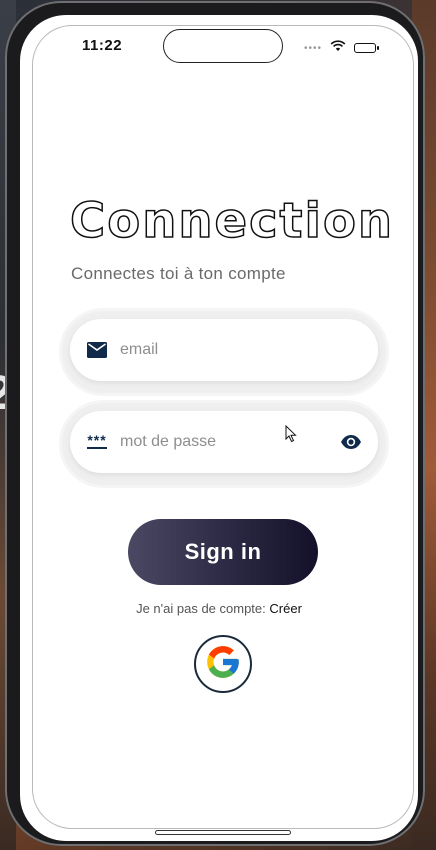 The image size is (436, 850). Describe the element at coordinates (366, 48) in the screenshot. I see `battery-icon` at that location.